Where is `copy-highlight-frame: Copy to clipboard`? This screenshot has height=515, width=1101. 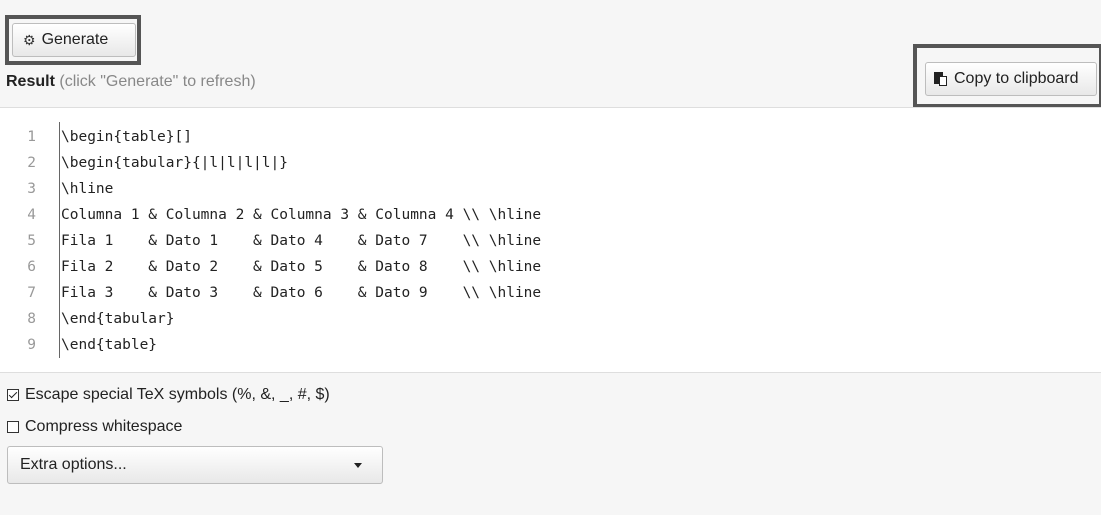
copy-highlight-frame: Copy to clipboard is located at coordinates (1007, 76).